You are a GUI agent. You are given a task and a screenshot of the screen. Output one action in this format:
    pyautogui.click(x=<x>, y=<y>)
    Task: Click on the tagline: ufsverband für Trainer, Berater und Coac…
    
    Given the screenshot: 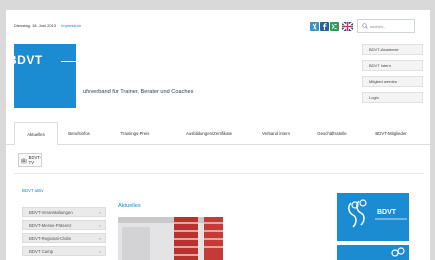 What is the action you would take?
    pyautogui.click(x=138, y=92)
    